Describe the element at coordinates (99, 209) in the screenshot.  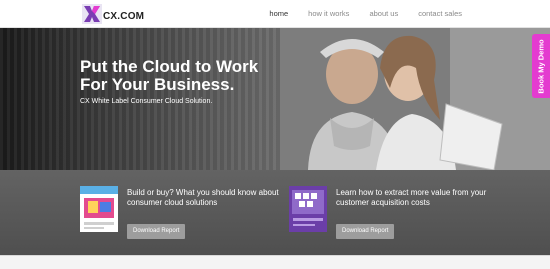
I see `report-cover-1-icon` at that location.